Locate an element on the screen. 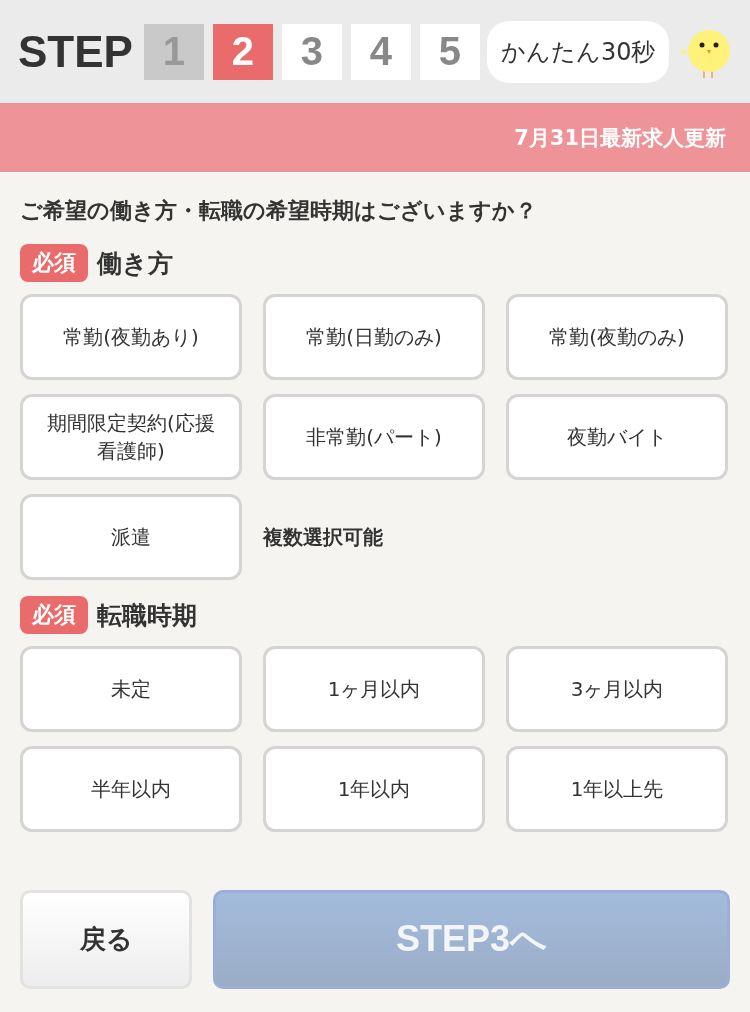 This screenshot has width=750, height=1012. speech-bubble: かんたん30秒 is located at coordinates (578, 51).